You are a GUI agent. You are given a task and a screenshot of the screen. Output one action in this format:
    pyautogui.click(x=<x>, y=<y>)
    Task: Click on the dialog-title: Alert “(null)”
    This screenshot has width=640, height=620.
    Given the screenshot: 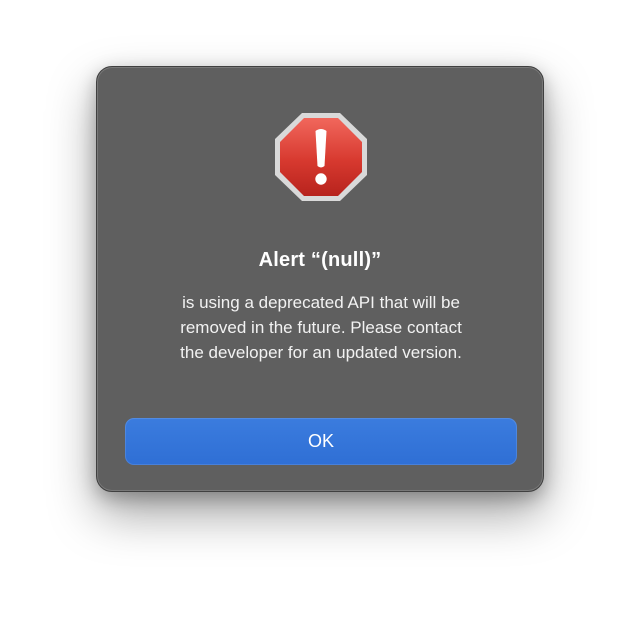 What is the action you would take?
    pyautogui.click(x=320, y=260)
    